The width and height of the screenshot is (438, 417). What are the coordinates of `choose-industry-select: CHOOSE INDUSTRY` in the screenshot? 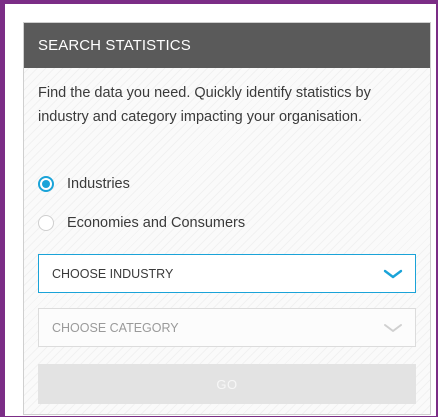 It's located at (227, 273).